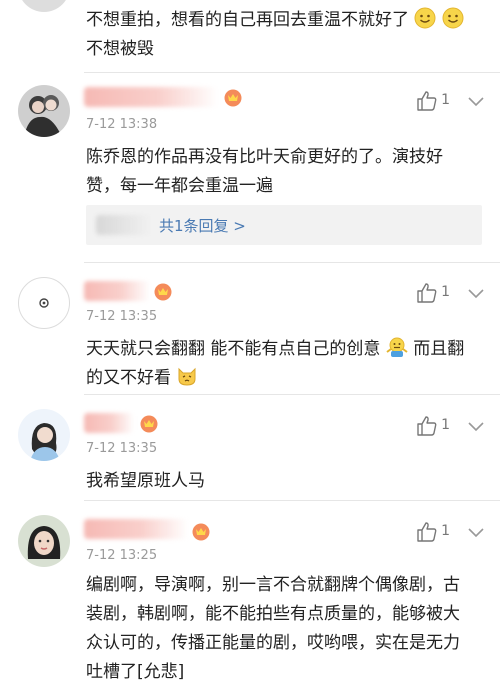 The height and width of the screenshot is (698, 500). I want to click on cat-emoji, so click(187, 376).